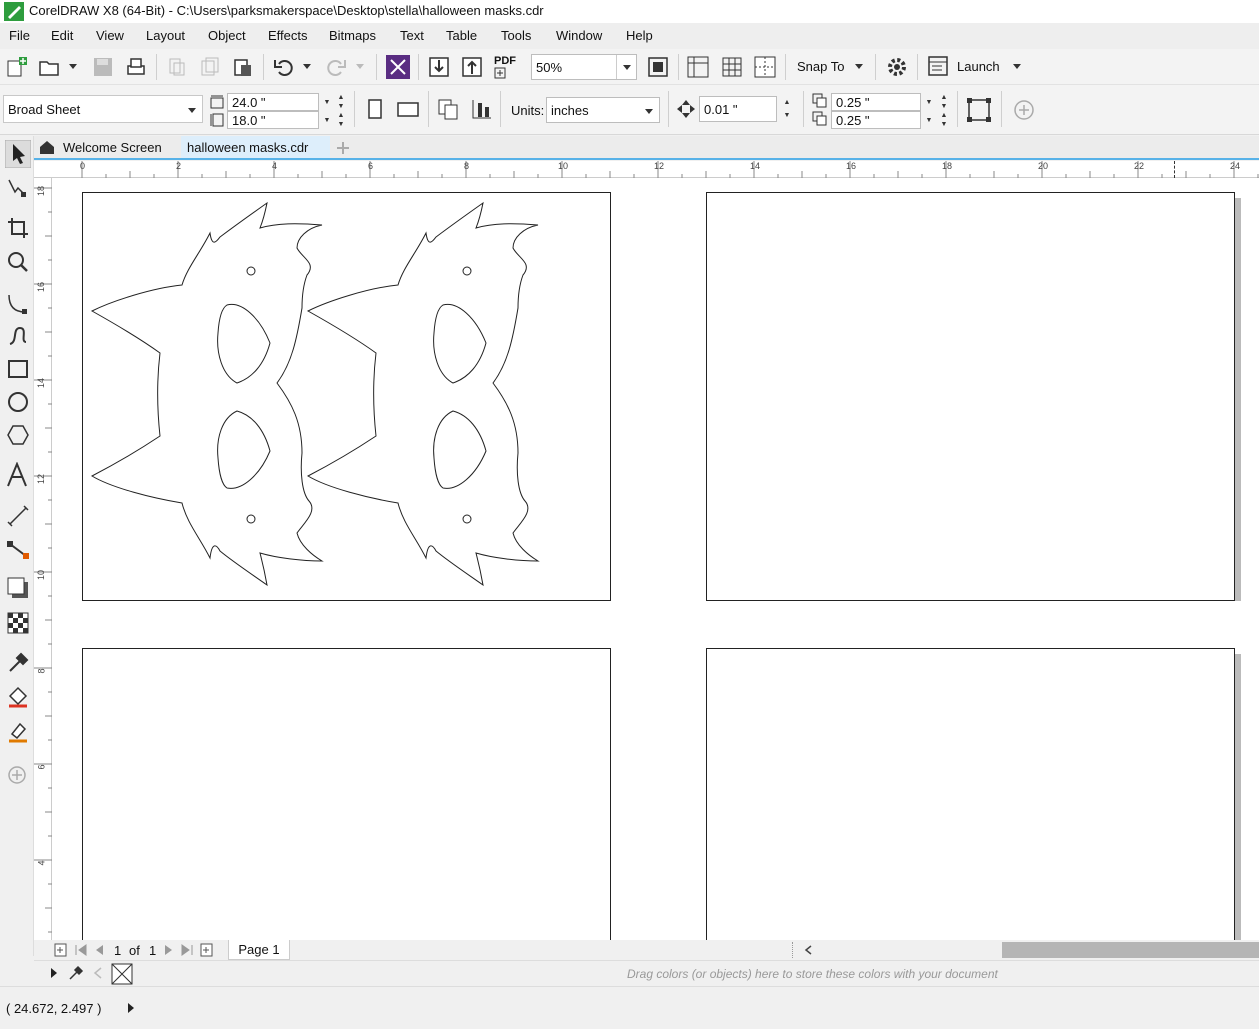 The width and height of the screenshot is (1259, 1029). Describe the element at coordinates (501, 73) in the screenshot. I see `publish-pdf-icon` at that location.